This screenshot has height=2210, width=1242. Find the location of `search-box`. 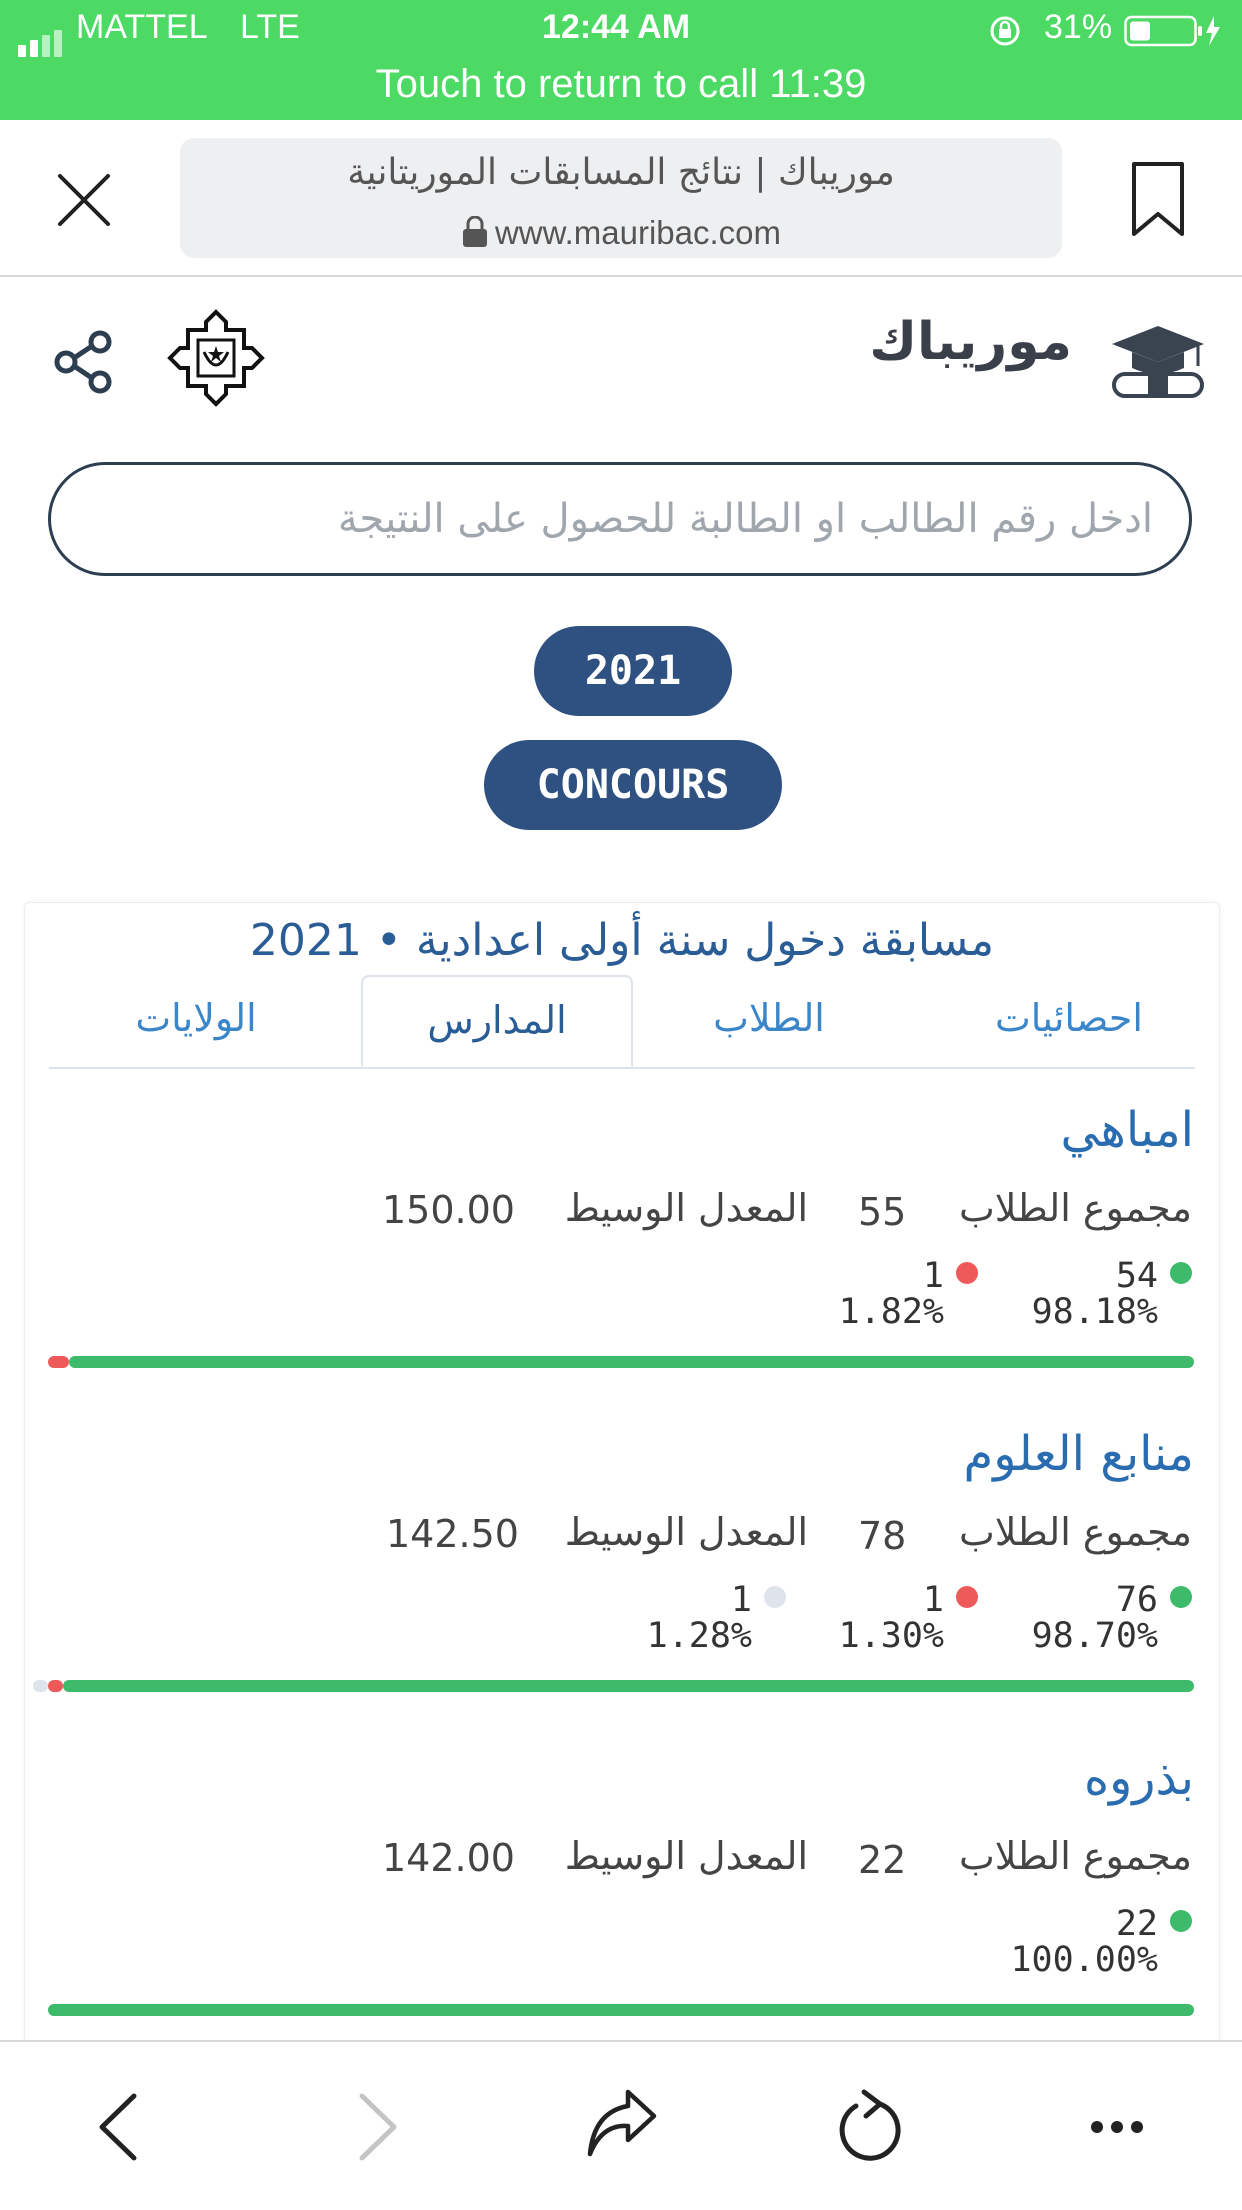

search-box is located at coordinates (620, 519).